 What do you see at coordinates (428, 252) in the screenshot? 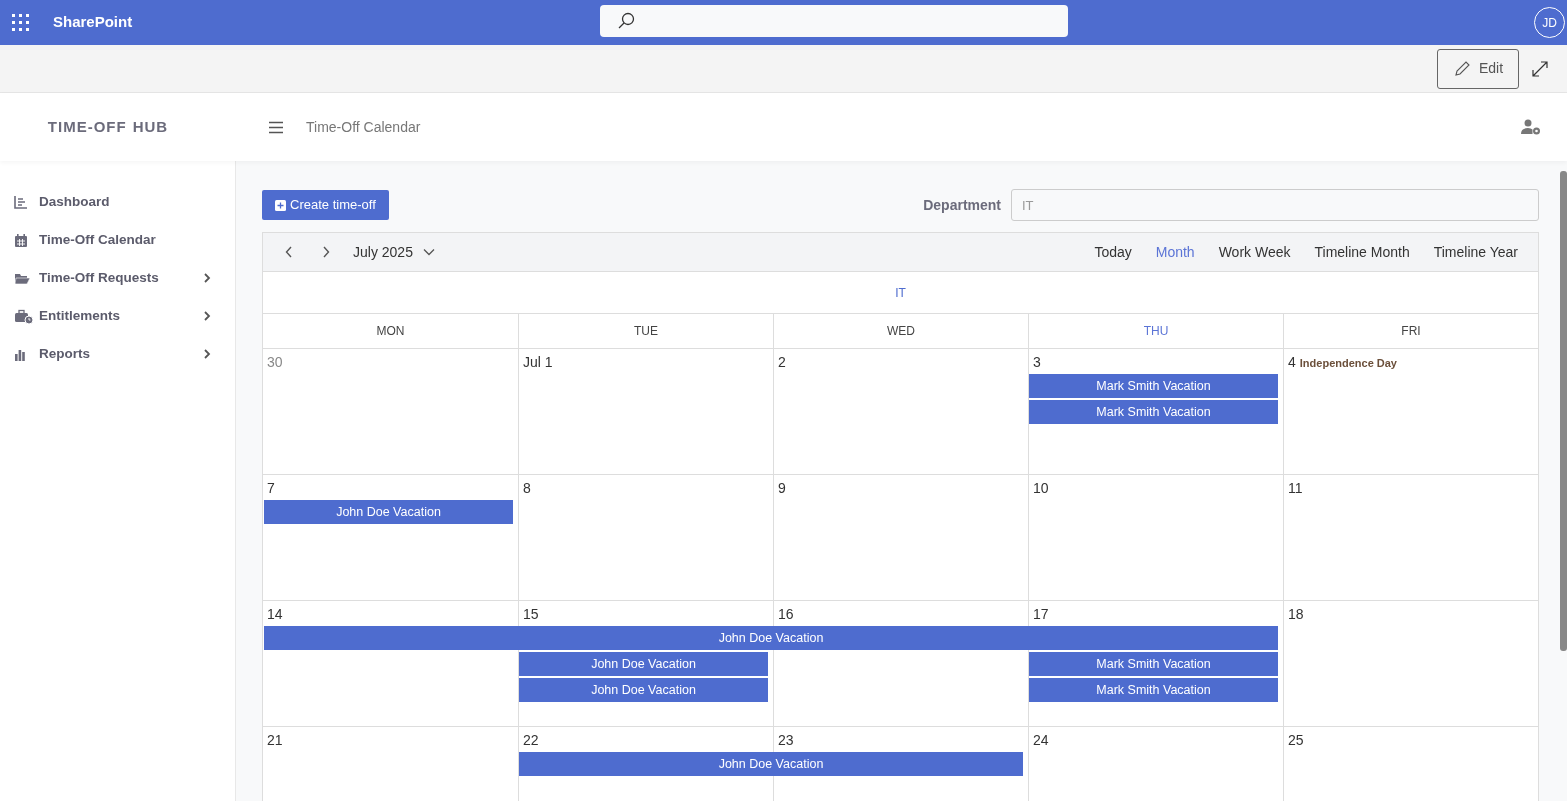
I see `chevron-down-icon` at bounding box center [428, 252].